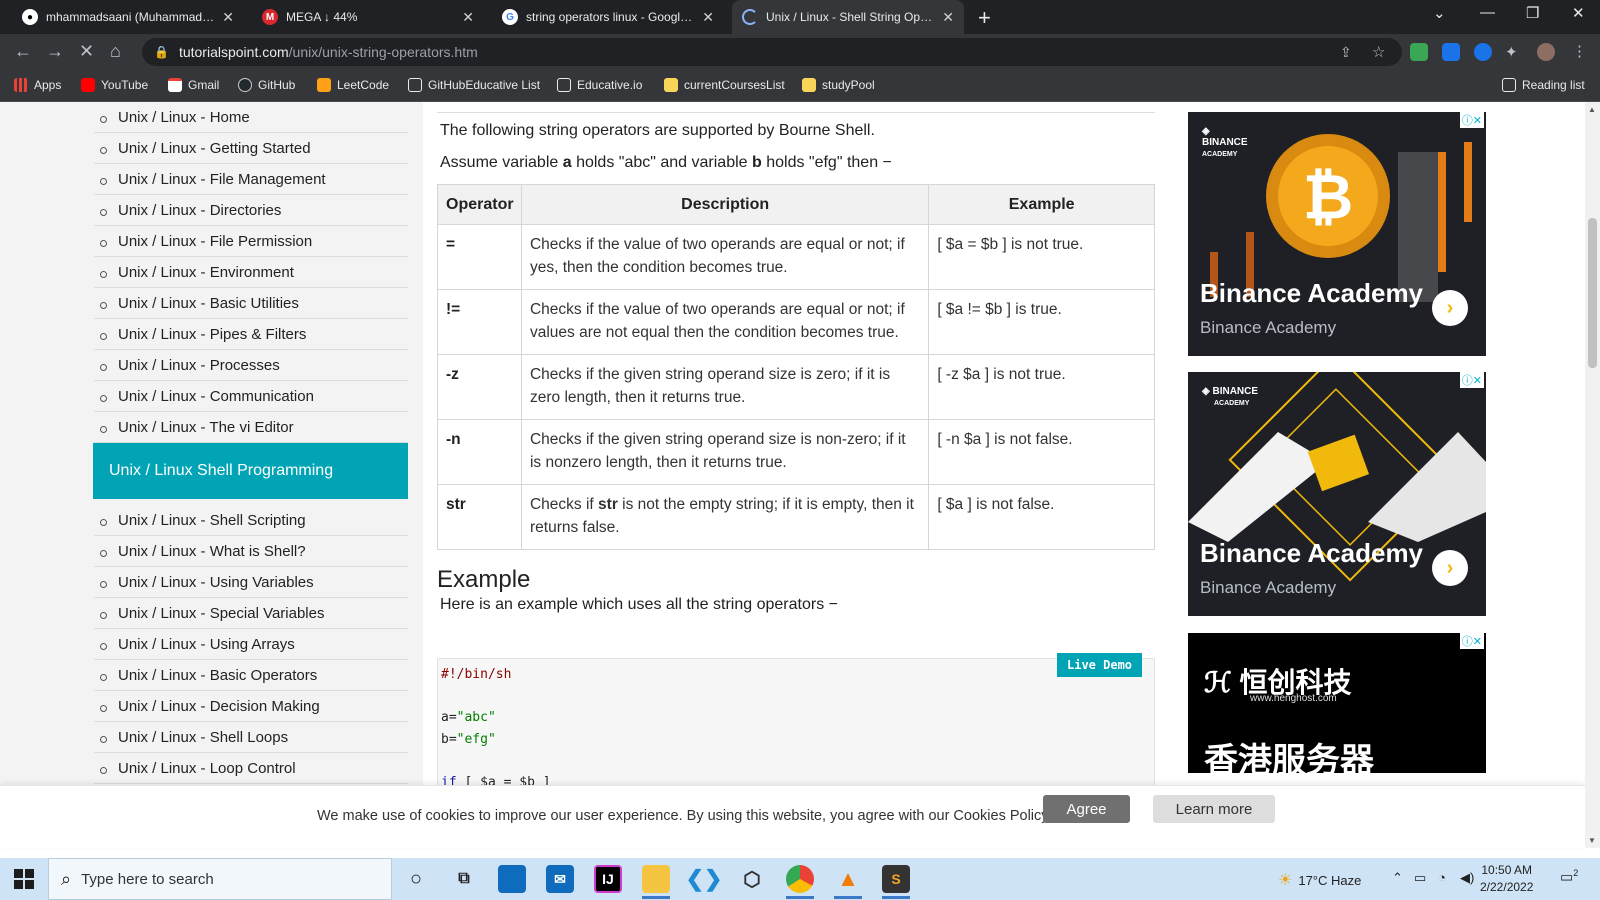 The width and height of the screenshot is (1600, 900). I want to click on sidebar-item: Unix / Linux - What is Shell?, so click(251, 551).